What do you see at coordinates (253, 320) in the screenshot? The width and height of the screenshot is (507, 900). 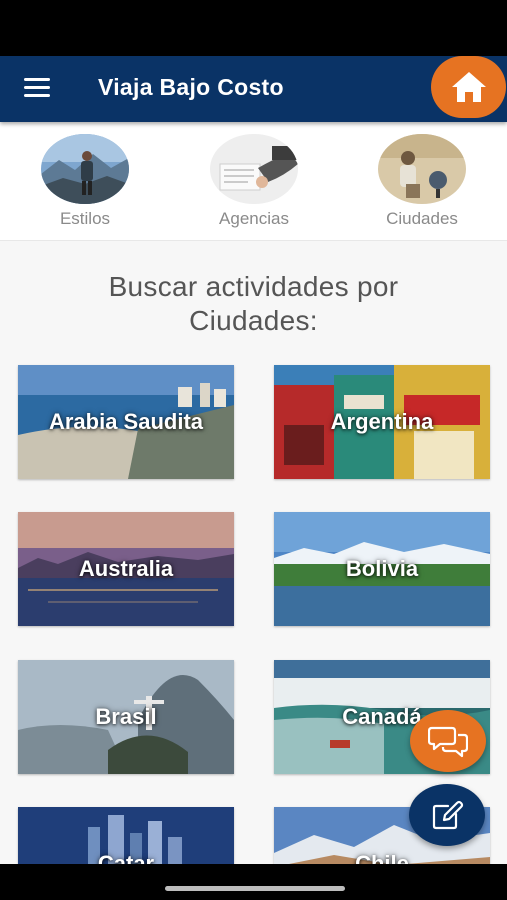 I see `section-title-line: Ciudades:` at bounding box center [253, 320].